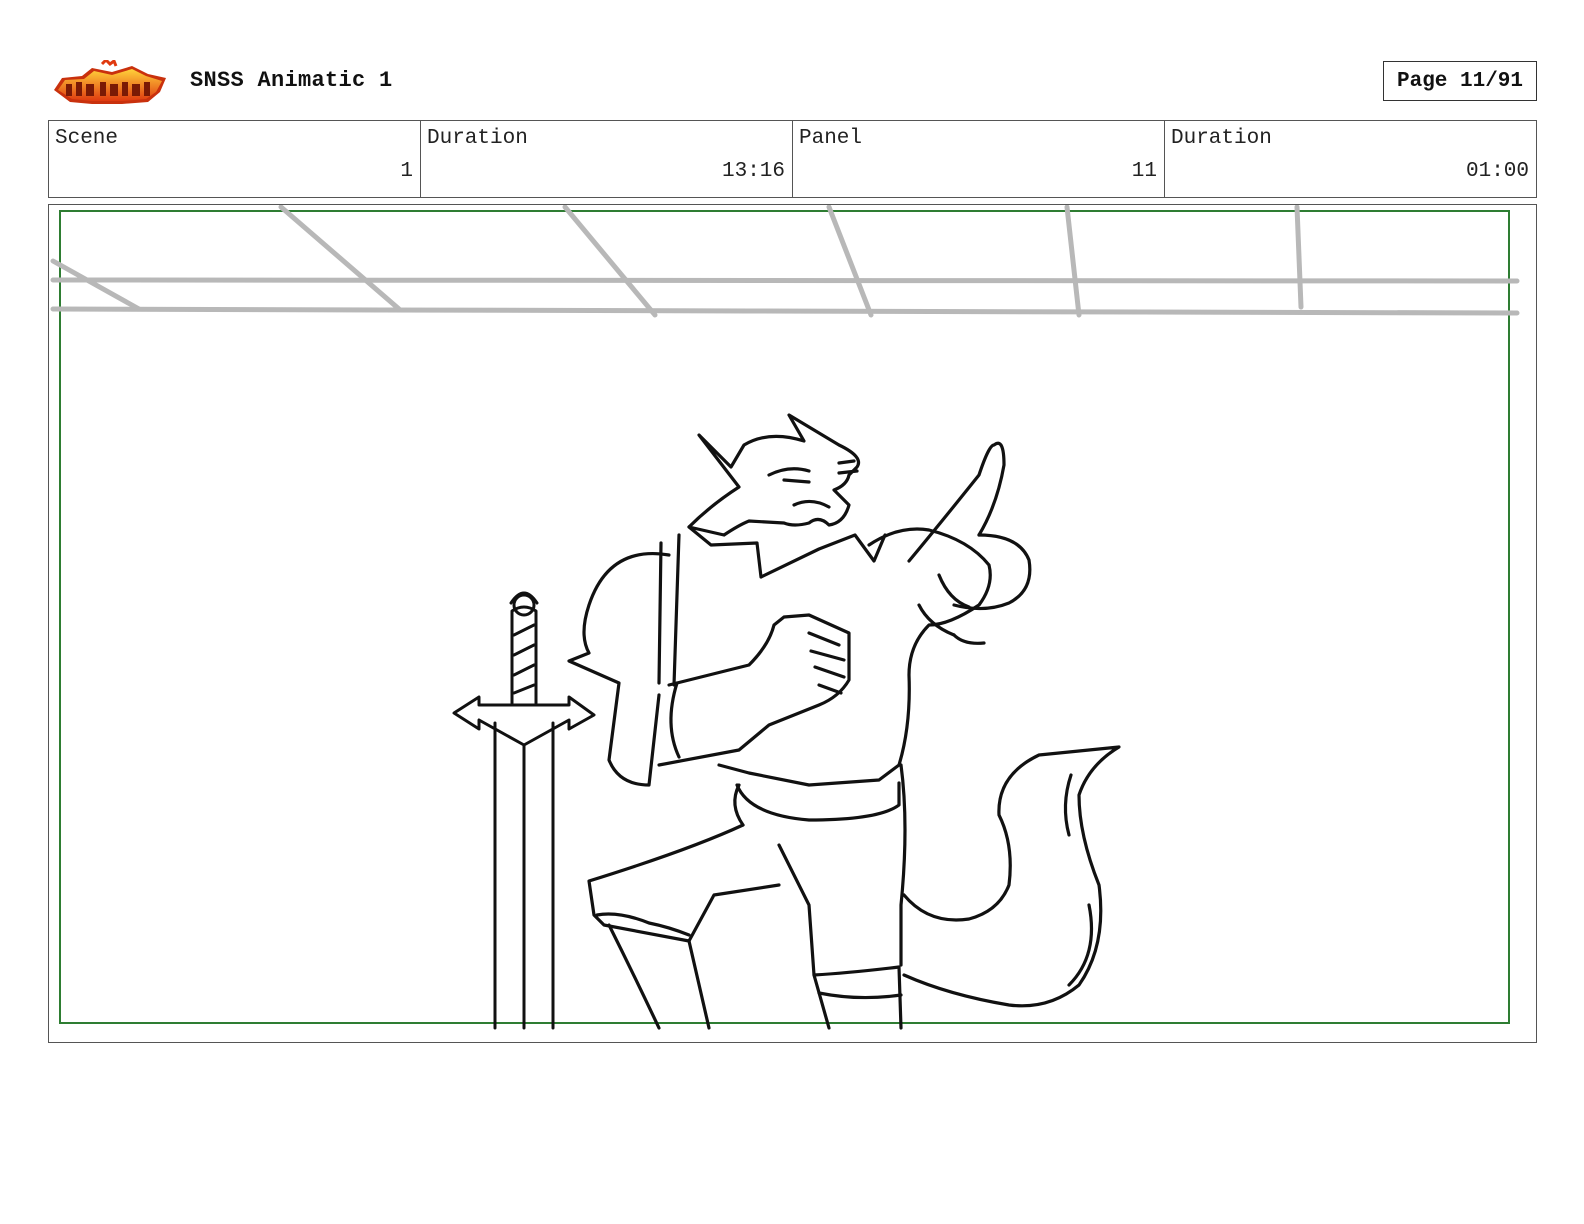 Image resolution: width=1584 pixels, height=1224 pixels. I want to click on scene-duration-value: 13:16, so click(753, 171).